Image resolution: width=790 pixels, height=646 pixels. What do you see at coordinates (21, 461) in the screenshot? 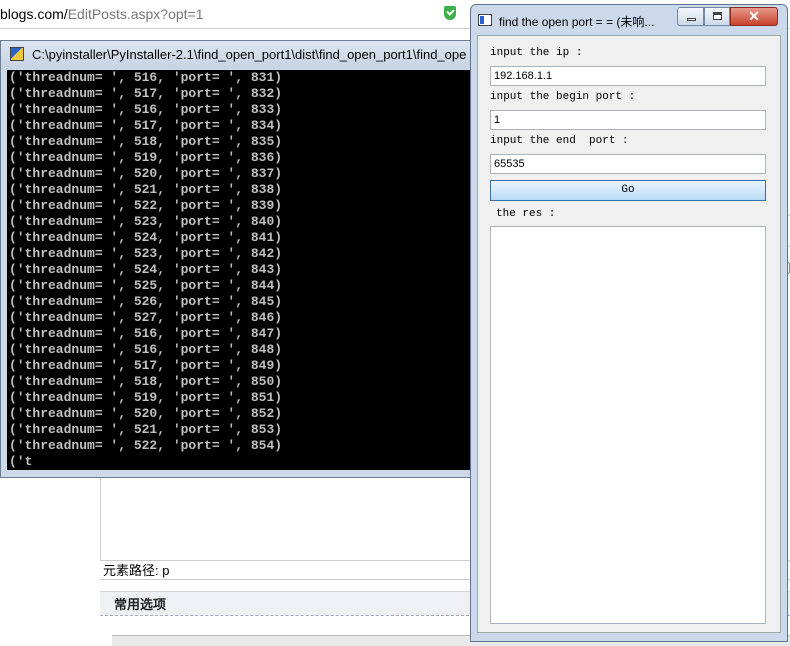
I see `console-line: ('t` at bounding box center [21, 461].